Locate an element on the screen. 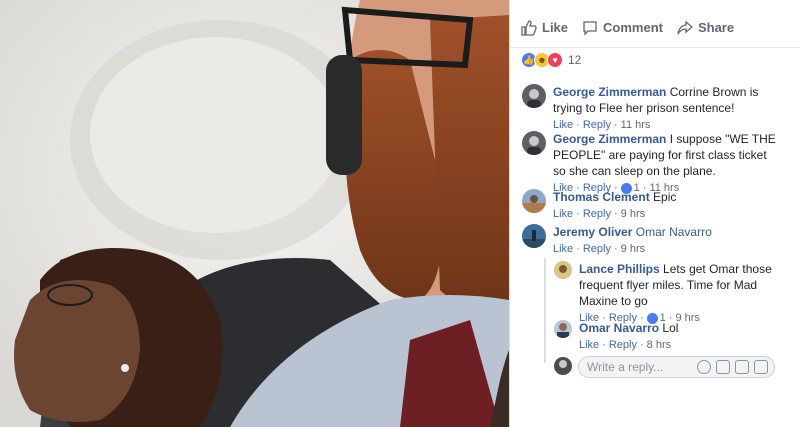 The image size is (800, 427). current-user-avatar is located at coordinates (563, 366).